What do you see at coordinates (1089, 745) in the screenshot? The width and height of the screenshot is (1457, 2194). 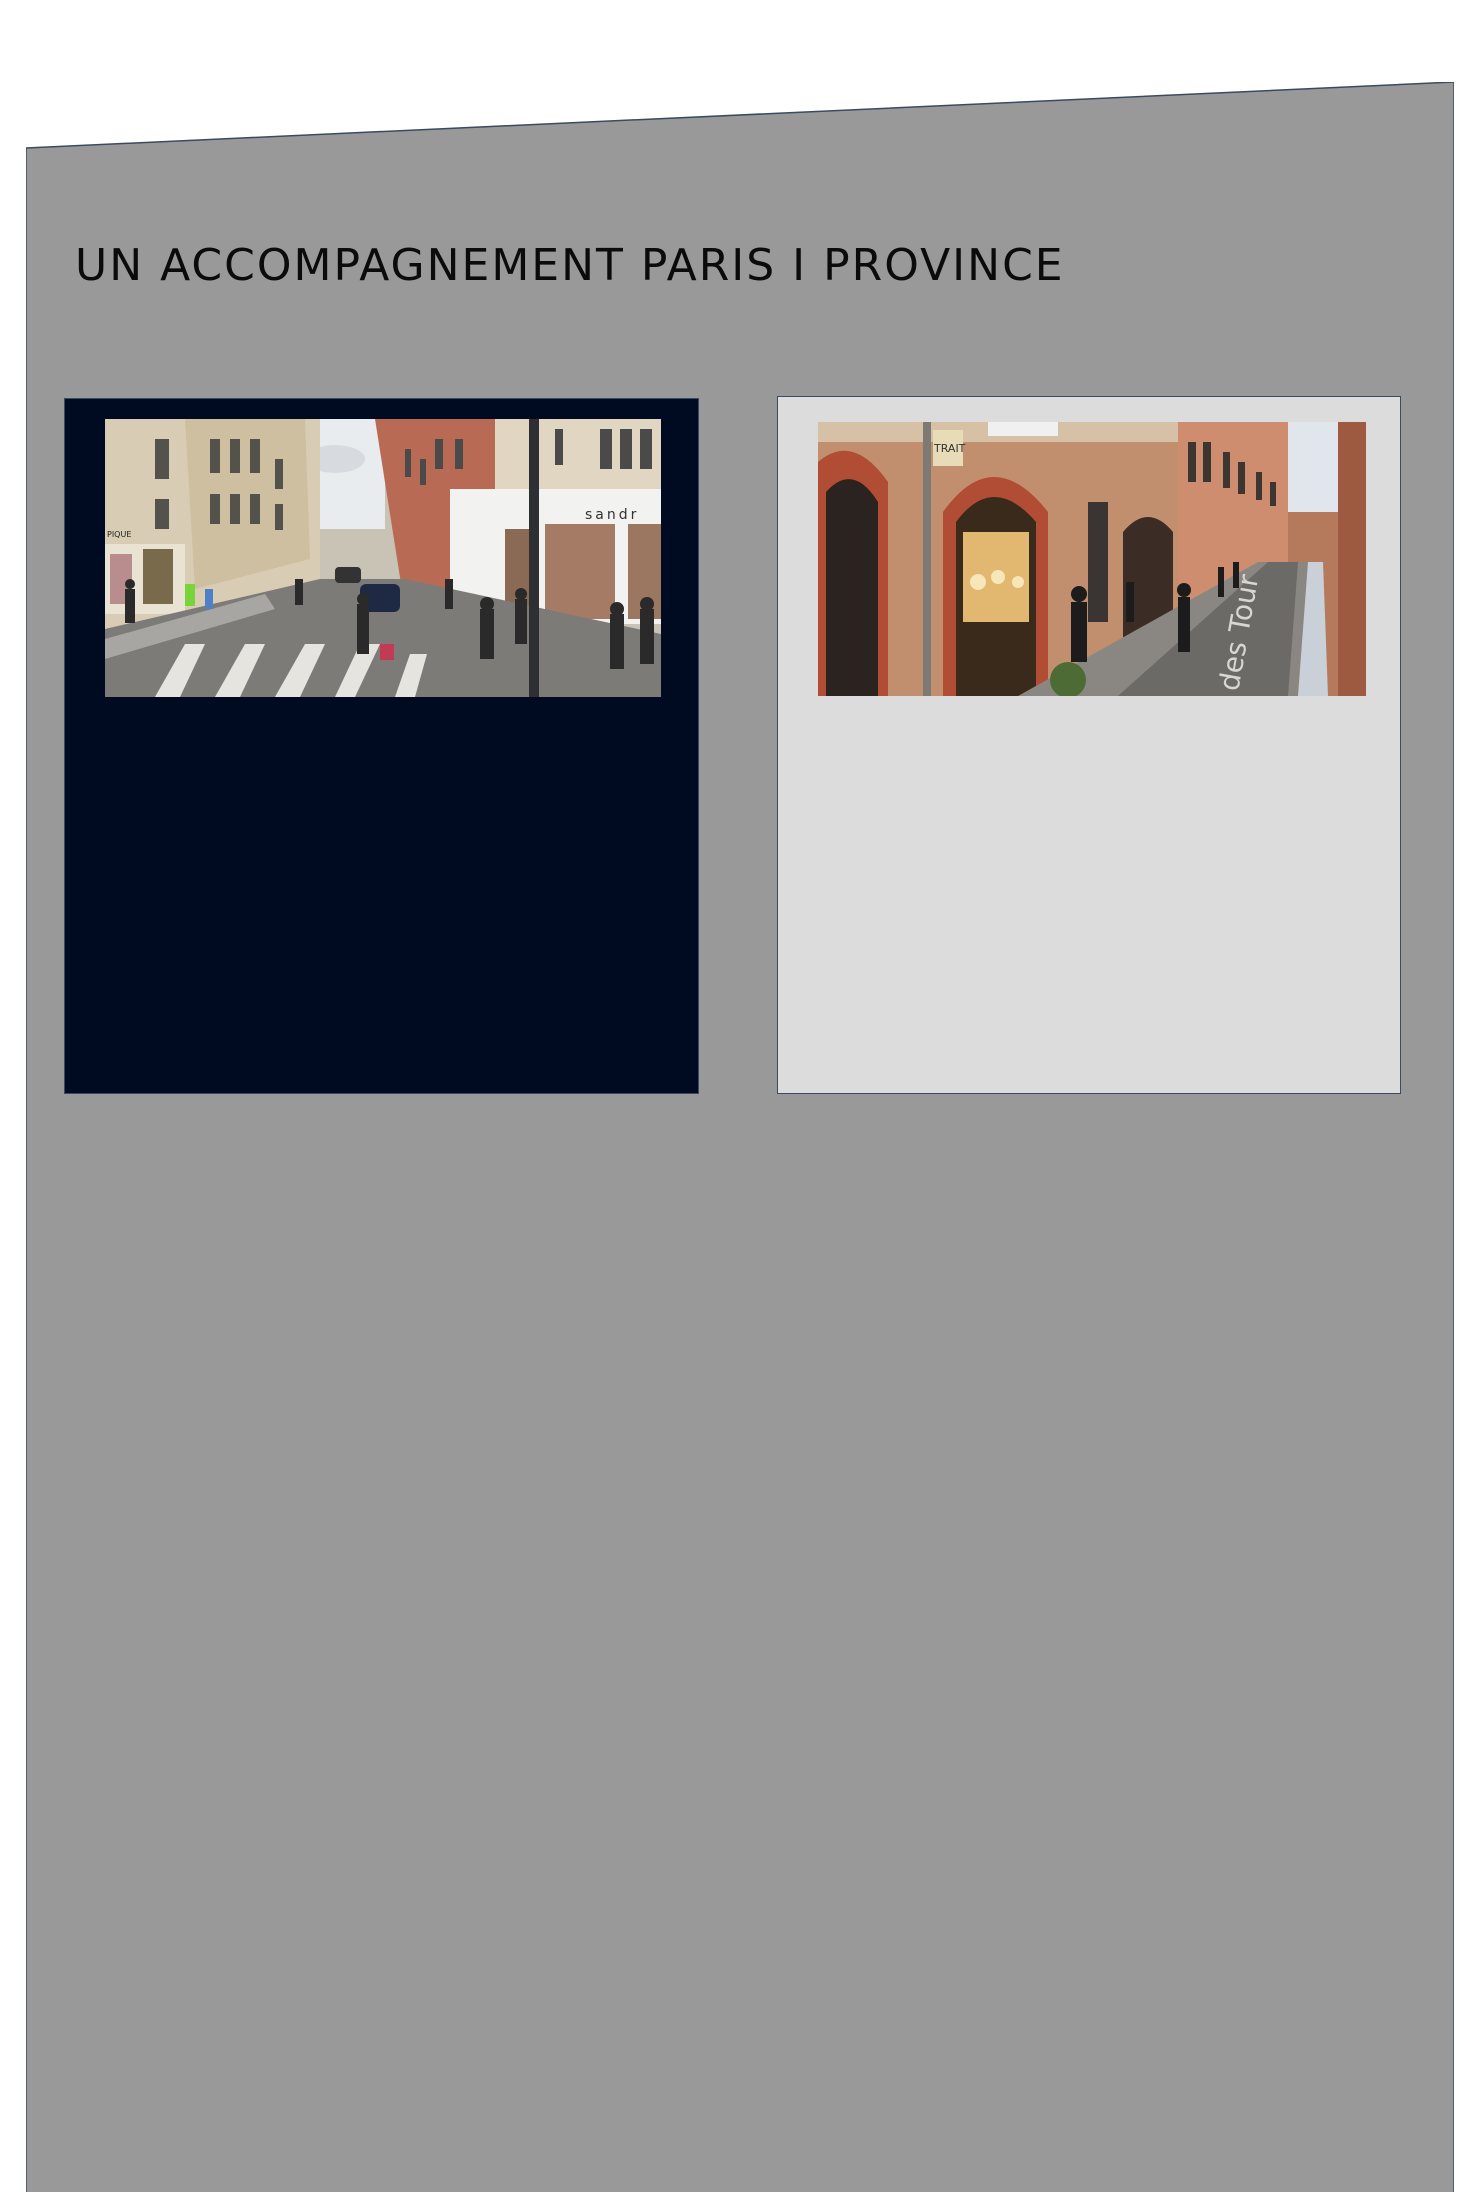 I see `card-province: TRAIT des Tour` at bounding box center [1089, 745].